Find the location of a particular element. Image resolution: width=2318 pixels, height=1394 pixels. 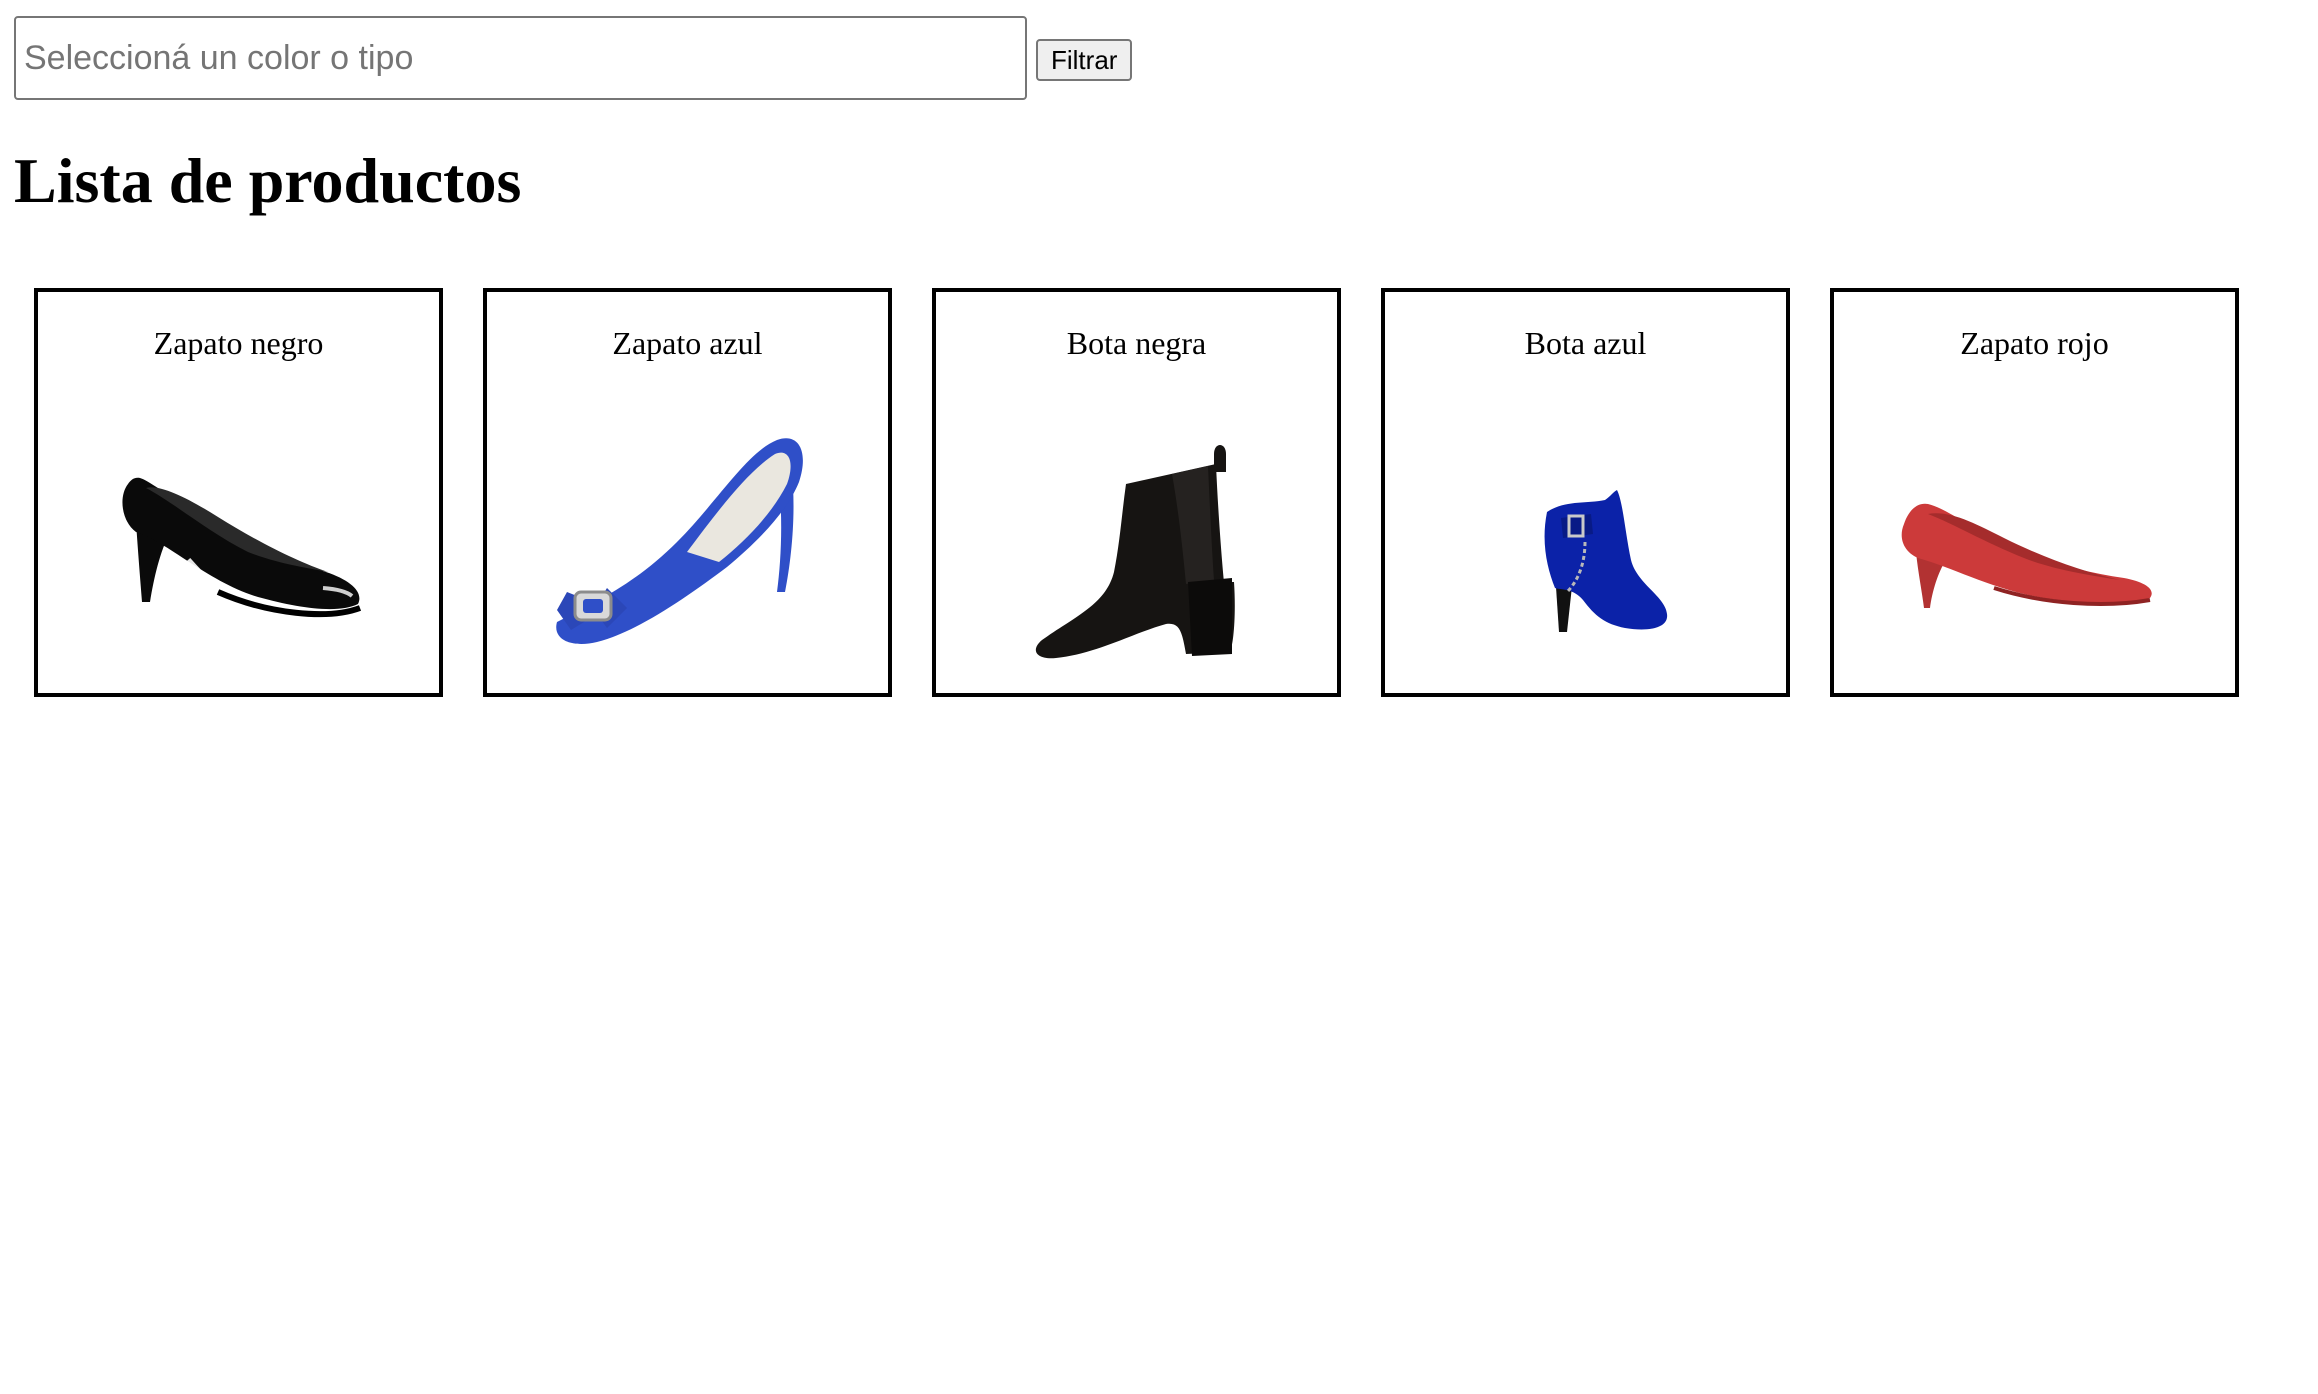

filter-button: Filtrar is located at coordinates (1084, 60).